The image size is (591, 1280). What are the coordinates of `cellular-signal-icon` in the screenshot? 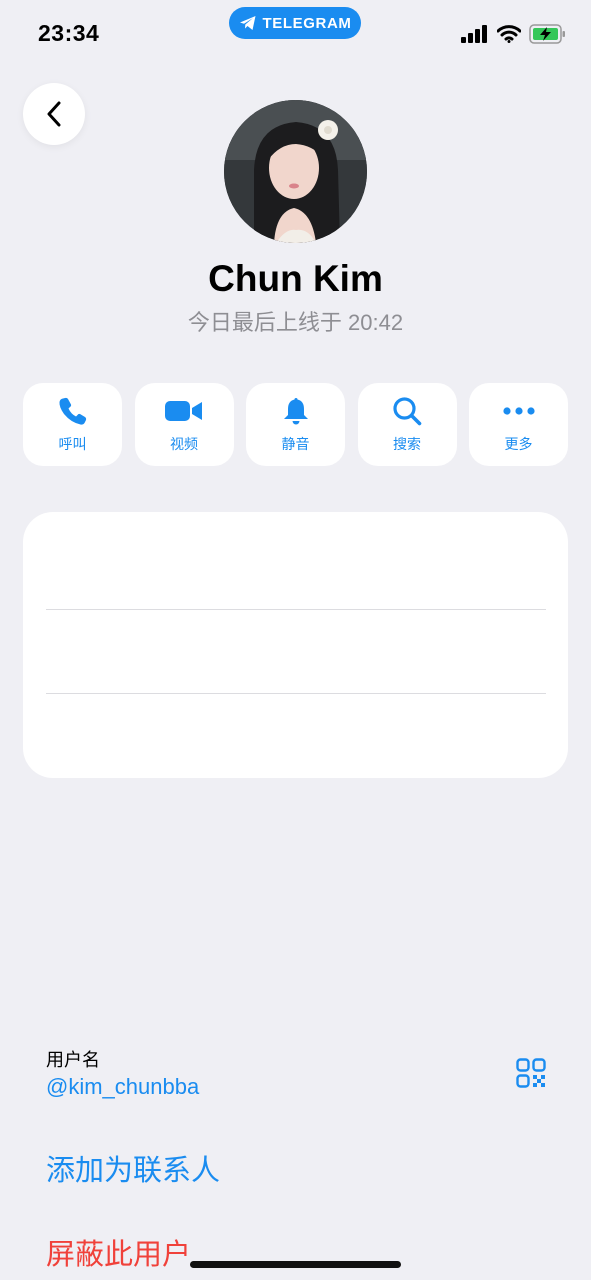 It's located at (474, 34).